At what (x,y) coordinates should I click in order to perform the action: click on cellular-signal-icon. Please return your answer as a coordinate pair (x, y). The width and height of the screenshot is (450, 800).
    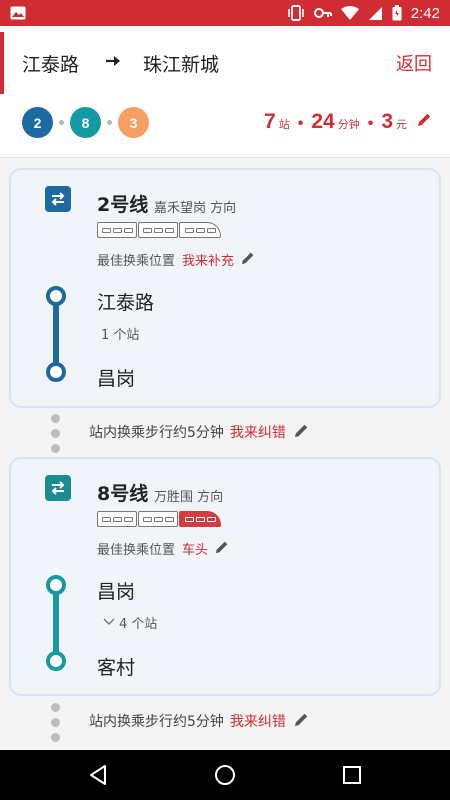
    Looking at the image, I should click on (375, 13).